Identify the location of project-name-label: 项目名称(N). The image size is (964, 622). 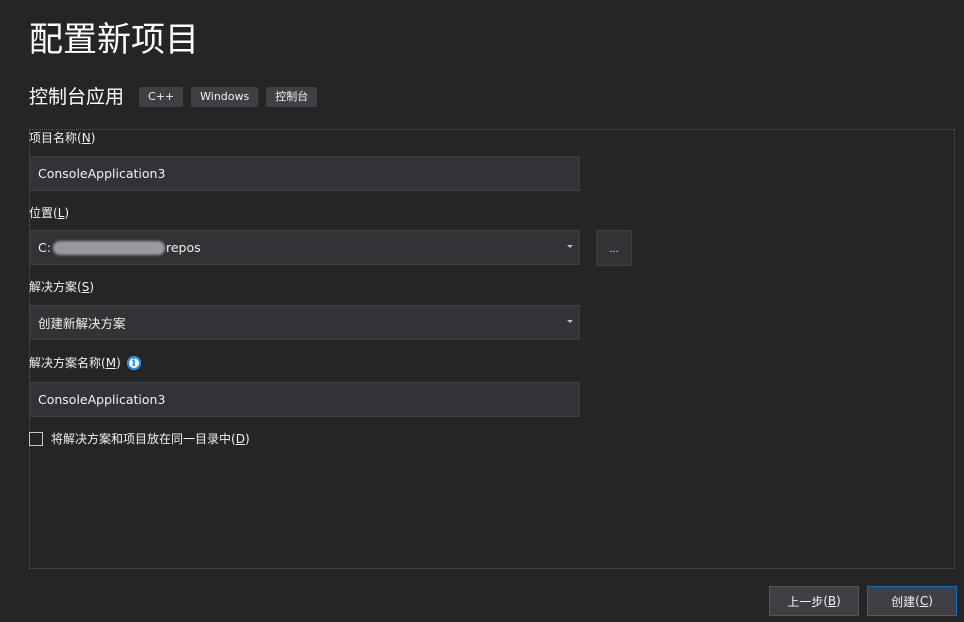
(62, 138).